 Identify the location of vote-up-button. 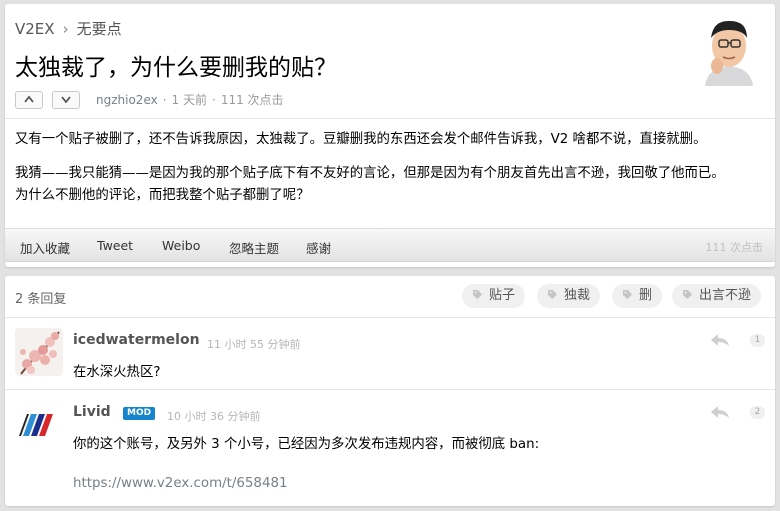
(29, 100).